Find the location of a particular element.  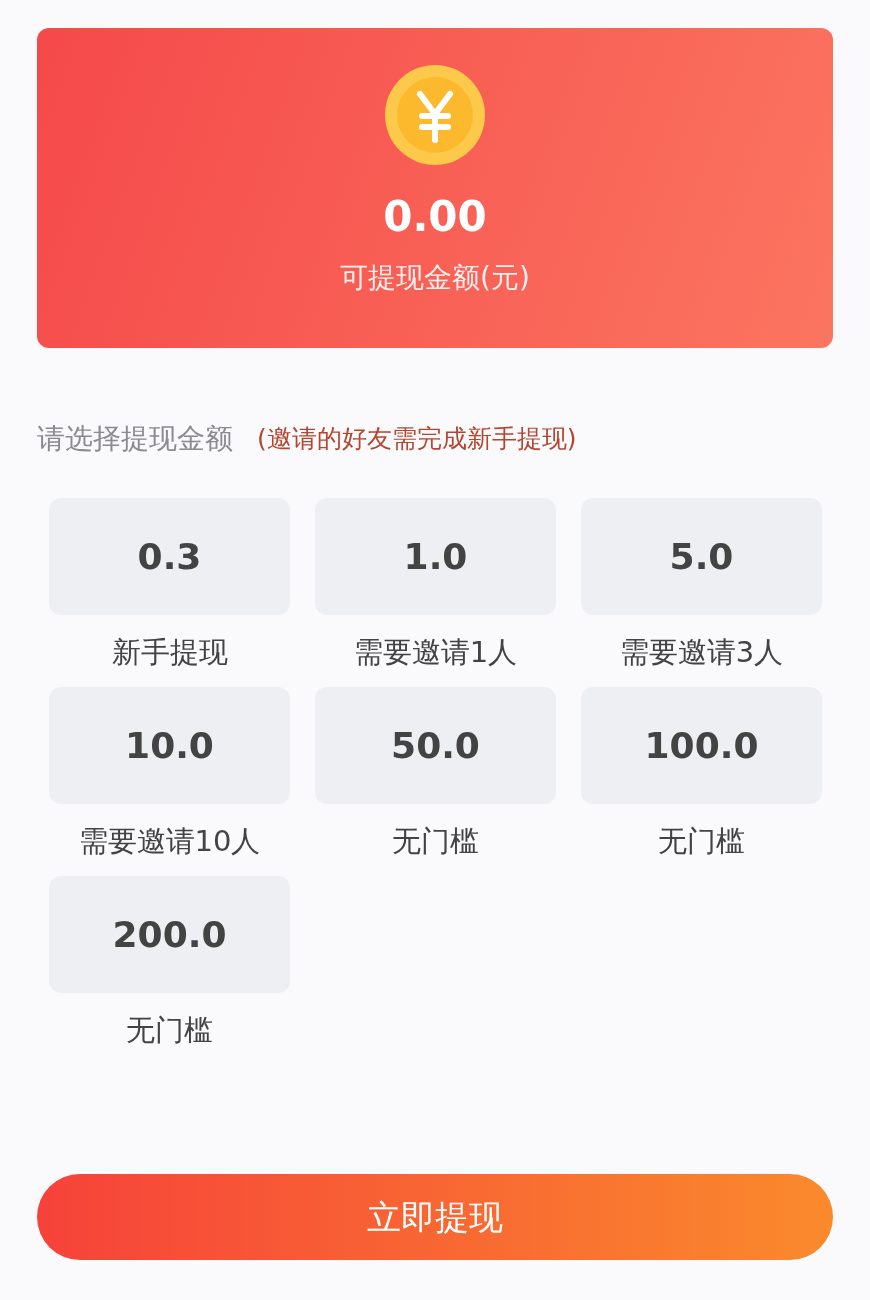

amount-option: 100.0 is located at coordinates (701, 745).